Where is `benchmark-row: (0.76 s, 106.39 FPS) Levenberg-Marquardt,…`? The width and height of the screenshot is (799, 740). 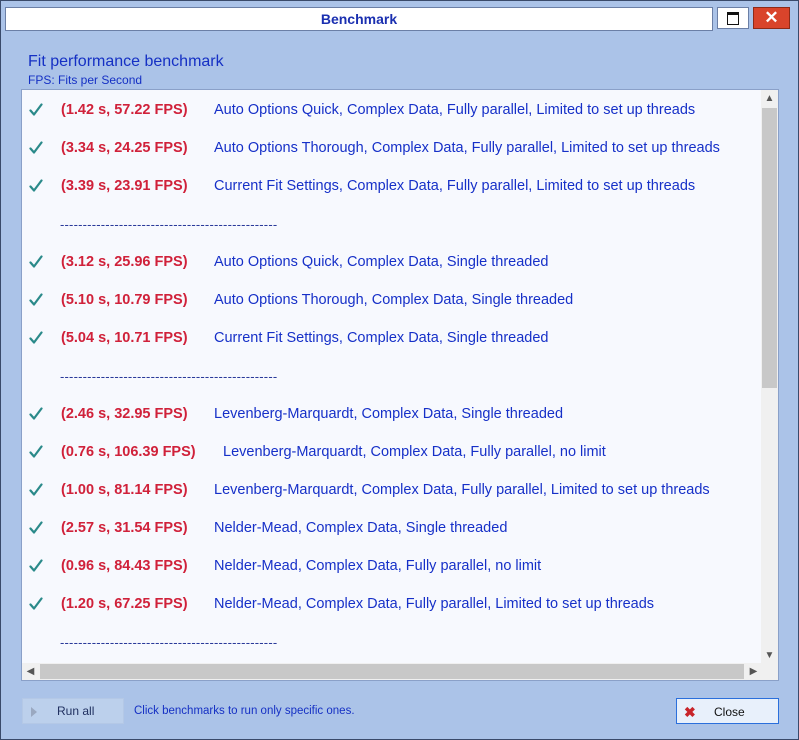 benchmark-row: (0.76 s, 106.39 FPS) Levenberg-Marquardt,… is located at coordinates (392, 452).